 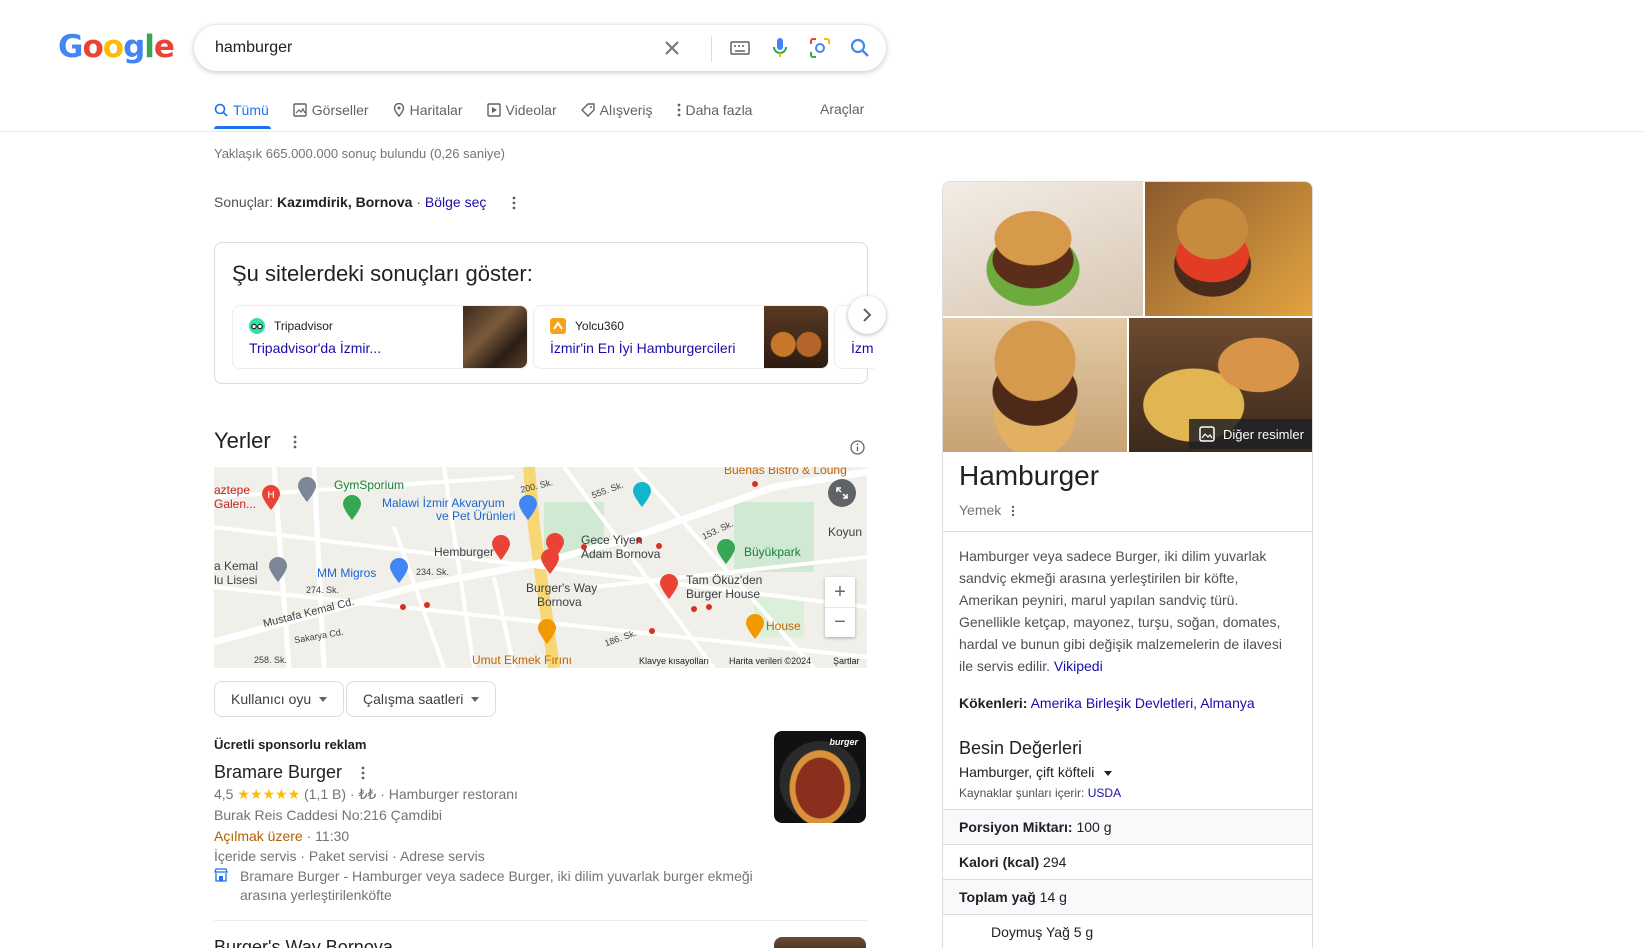 What do you see at coordinates (279, 699) in the screenshot?
I see `filter-rating-button: Kullanıcı oyu` at bounding box center [279, 699].